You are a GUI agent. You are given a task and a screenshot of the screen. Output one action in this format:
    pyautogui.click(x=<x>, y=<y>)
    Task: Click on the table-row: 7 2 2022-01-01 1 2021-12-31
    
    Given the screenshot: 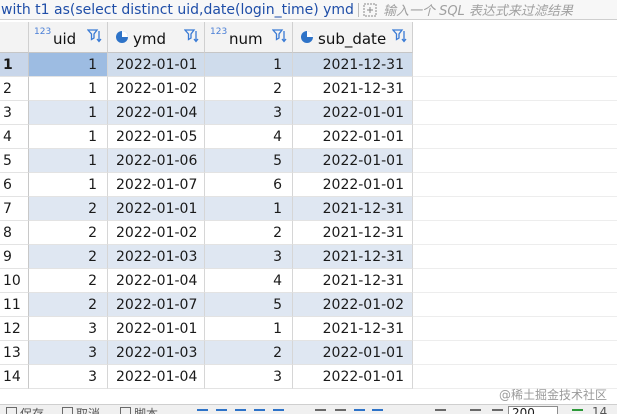 What is the action you would take?
    pyautogui.click(x=308, y=209)
    